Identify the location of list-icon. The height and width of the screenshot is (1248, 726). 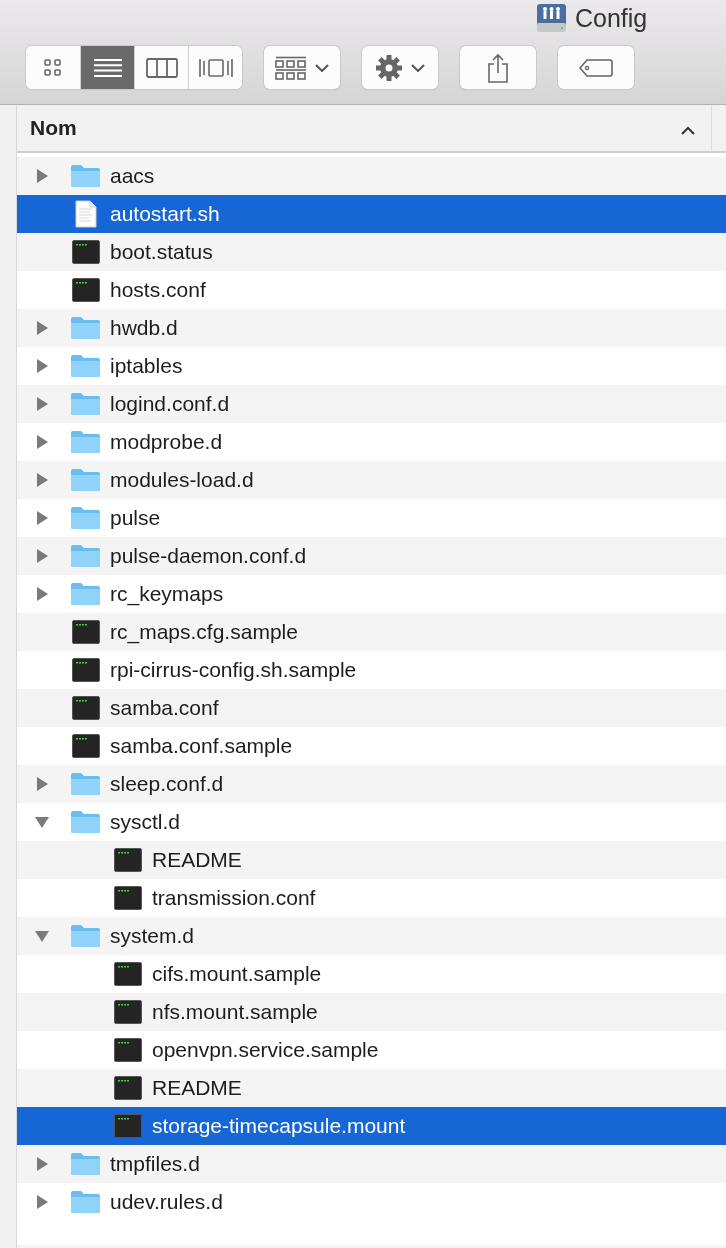
(107, 67).